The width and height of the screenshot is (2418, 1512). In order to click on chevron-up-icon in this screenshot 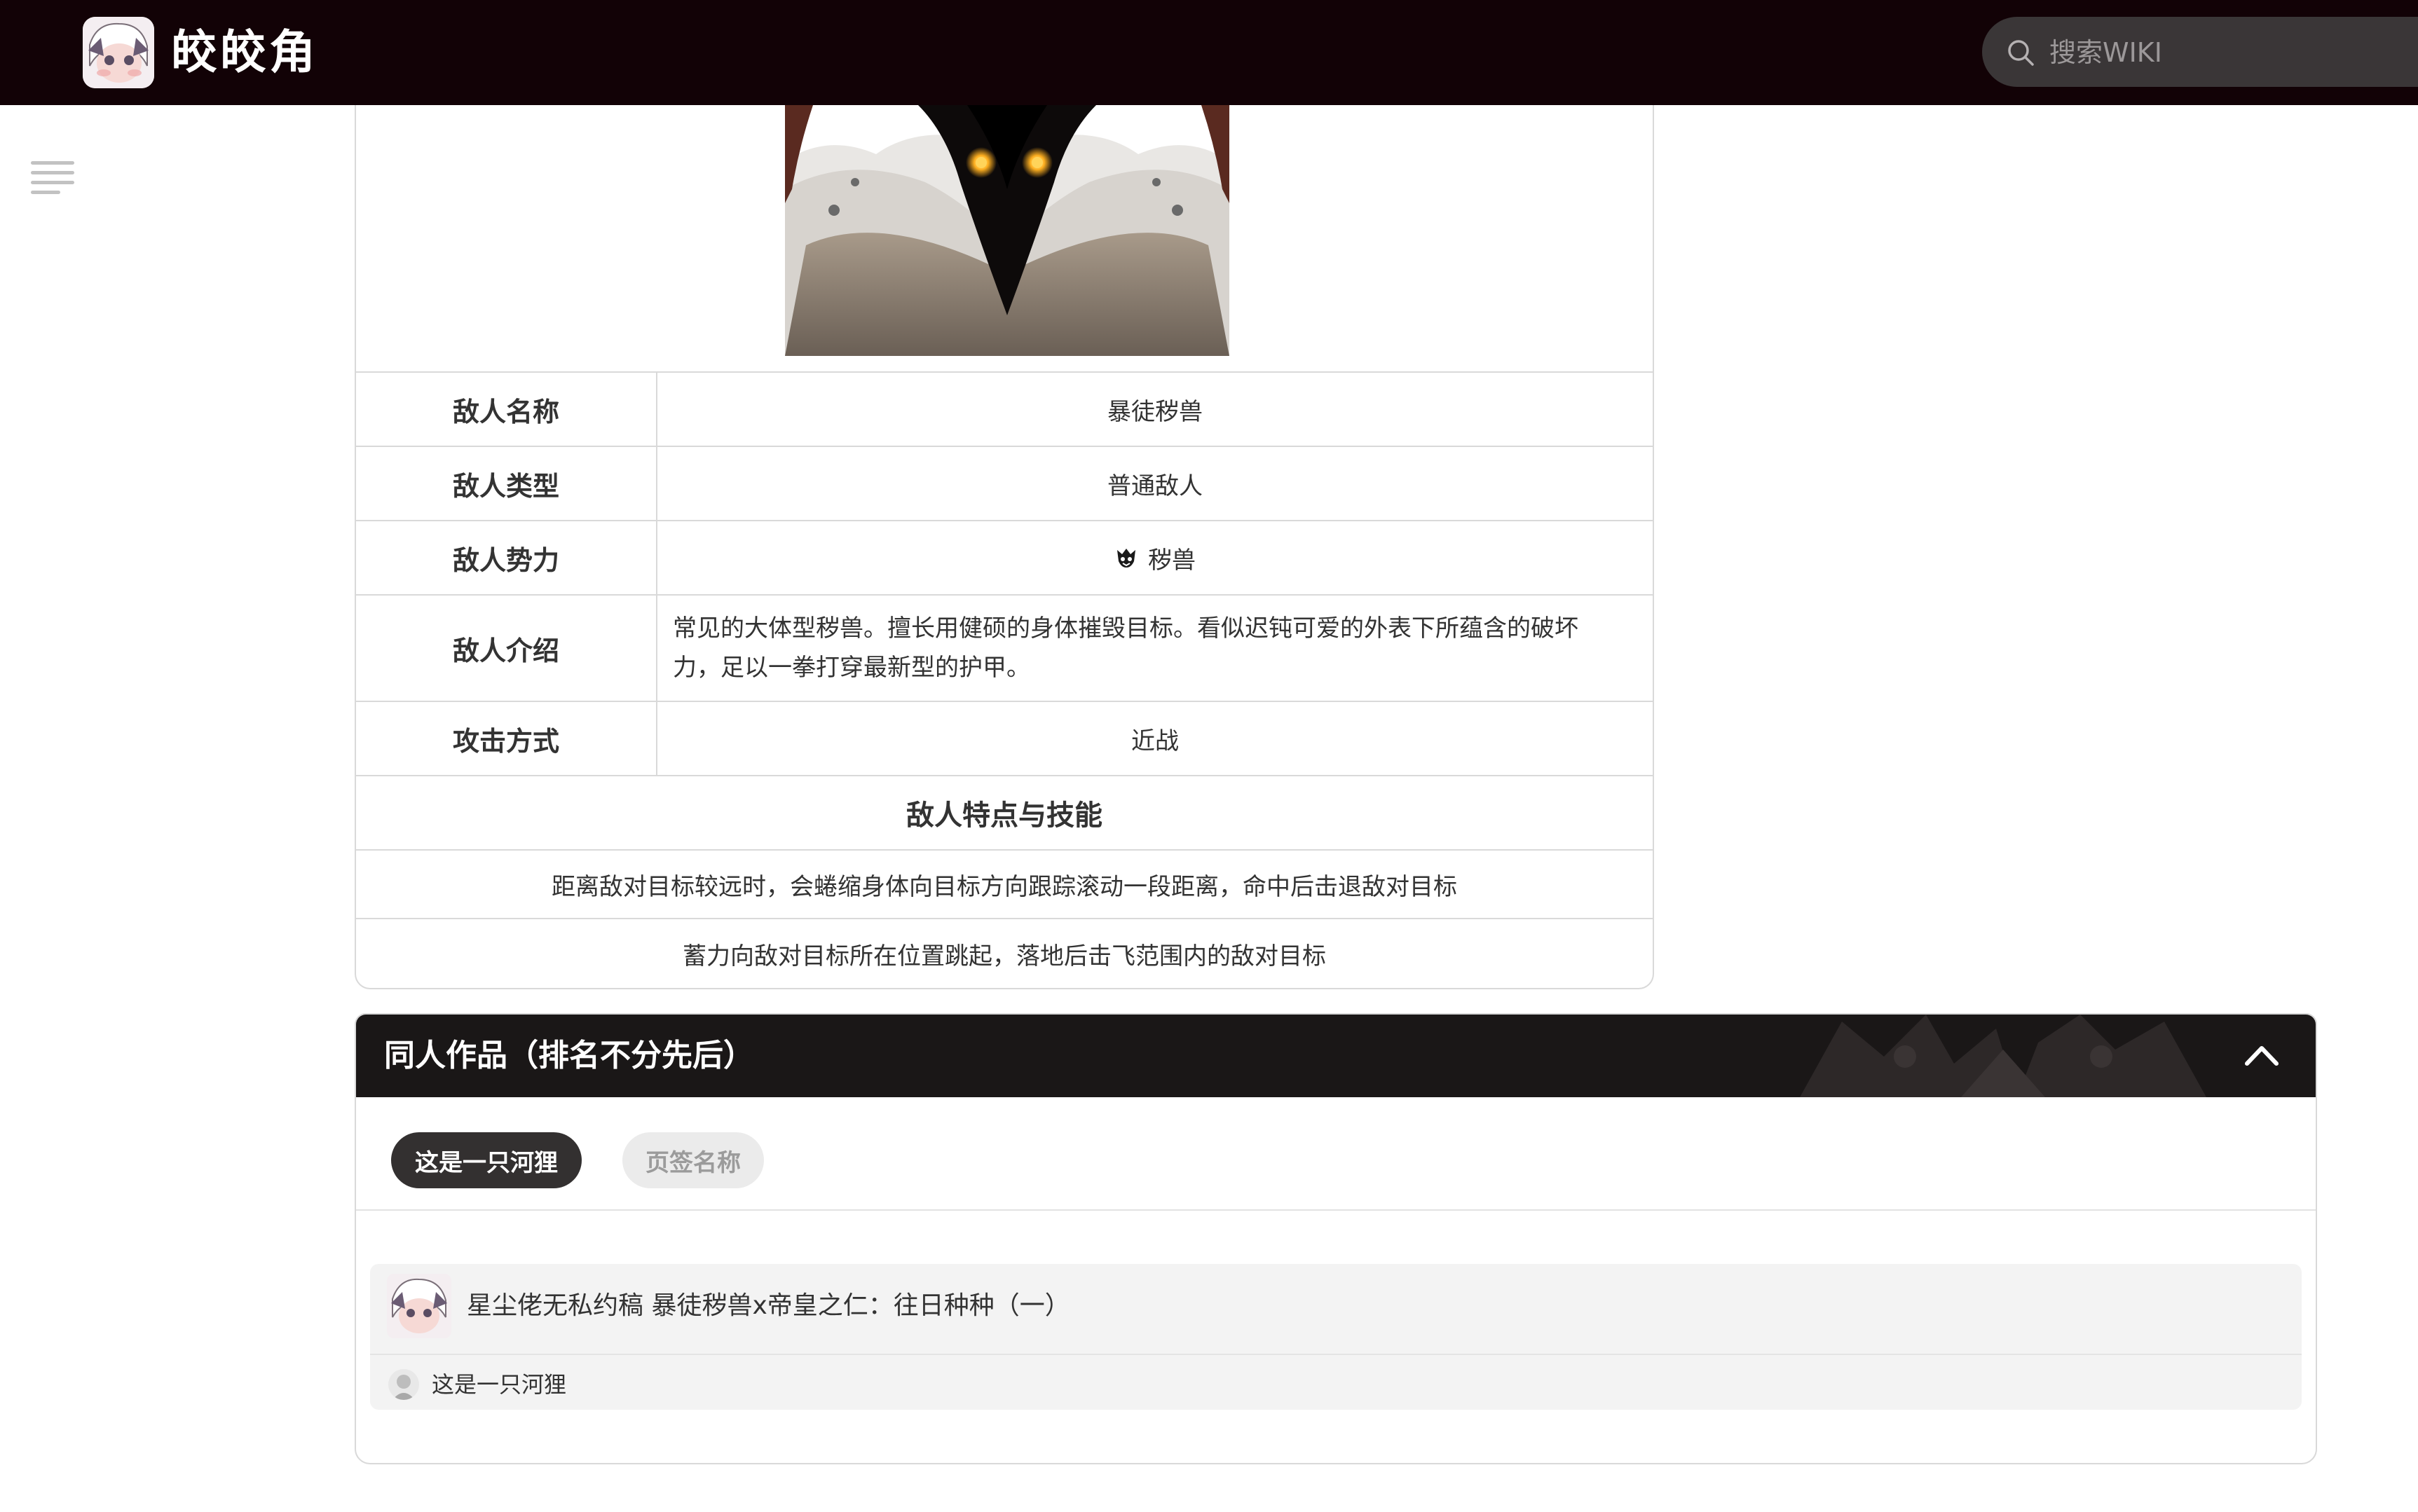, I will do `click(2261, 1056)`.